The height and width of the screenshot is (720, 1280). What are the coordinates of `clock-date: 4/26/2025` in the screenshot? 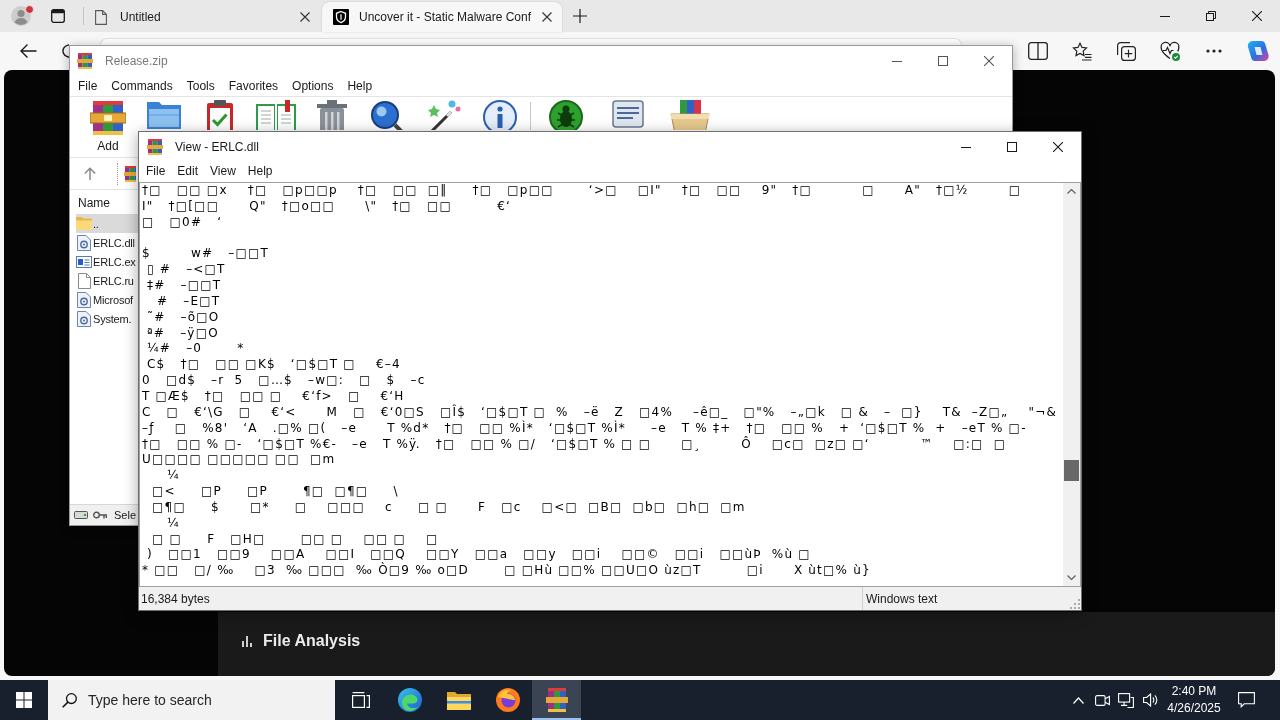 It's located at (1194, 708).